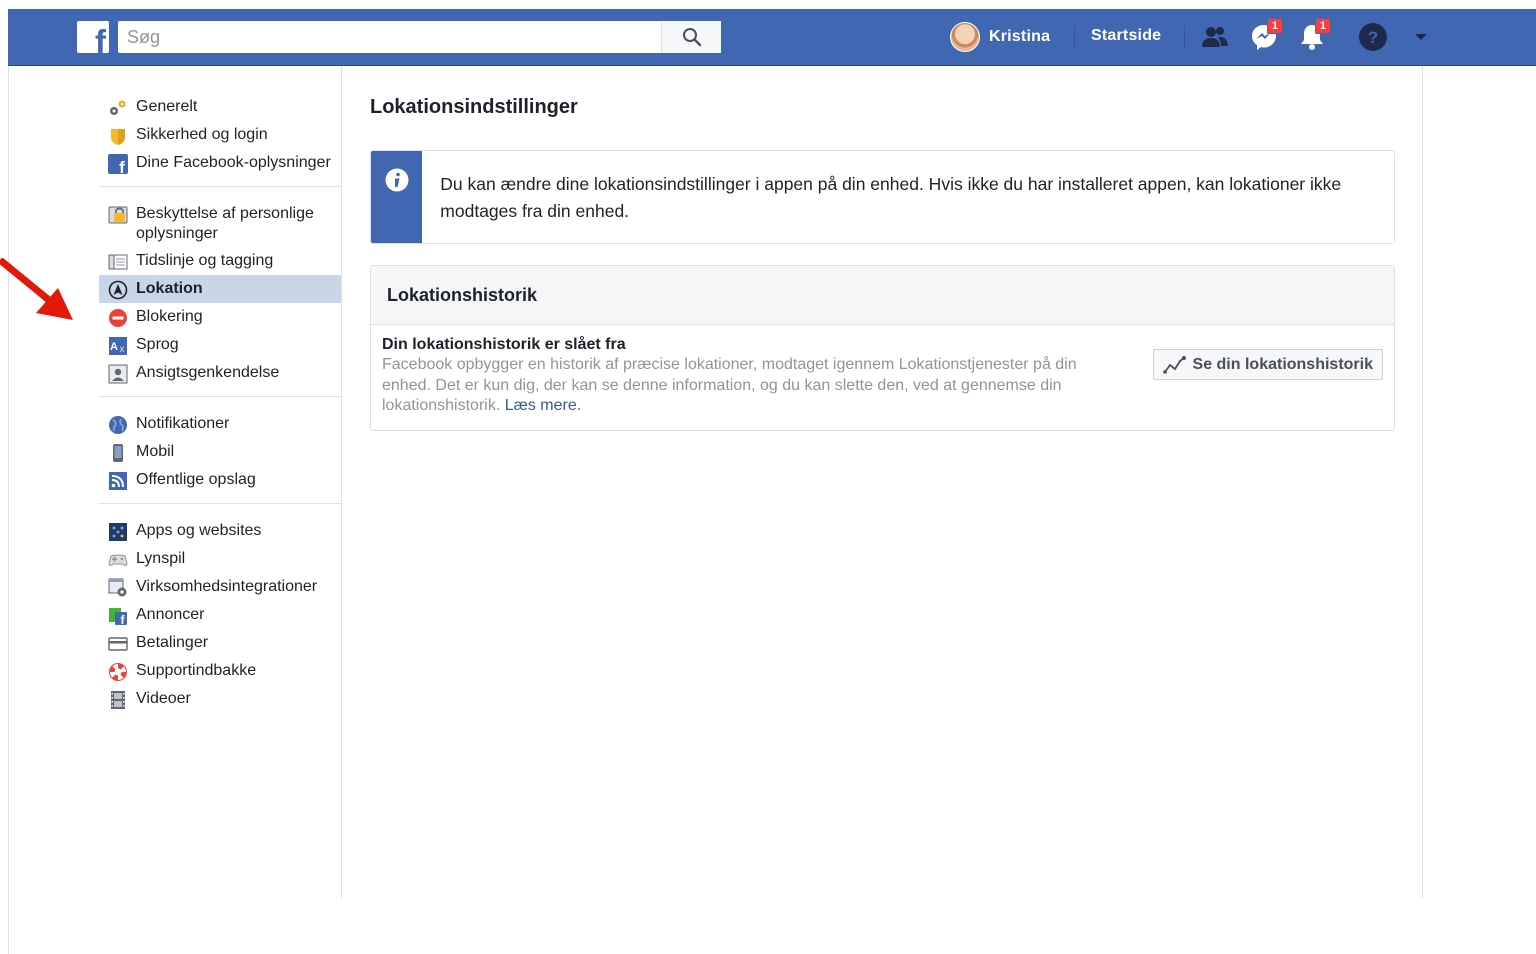  I want to click on block-icon, so click(117, 317).